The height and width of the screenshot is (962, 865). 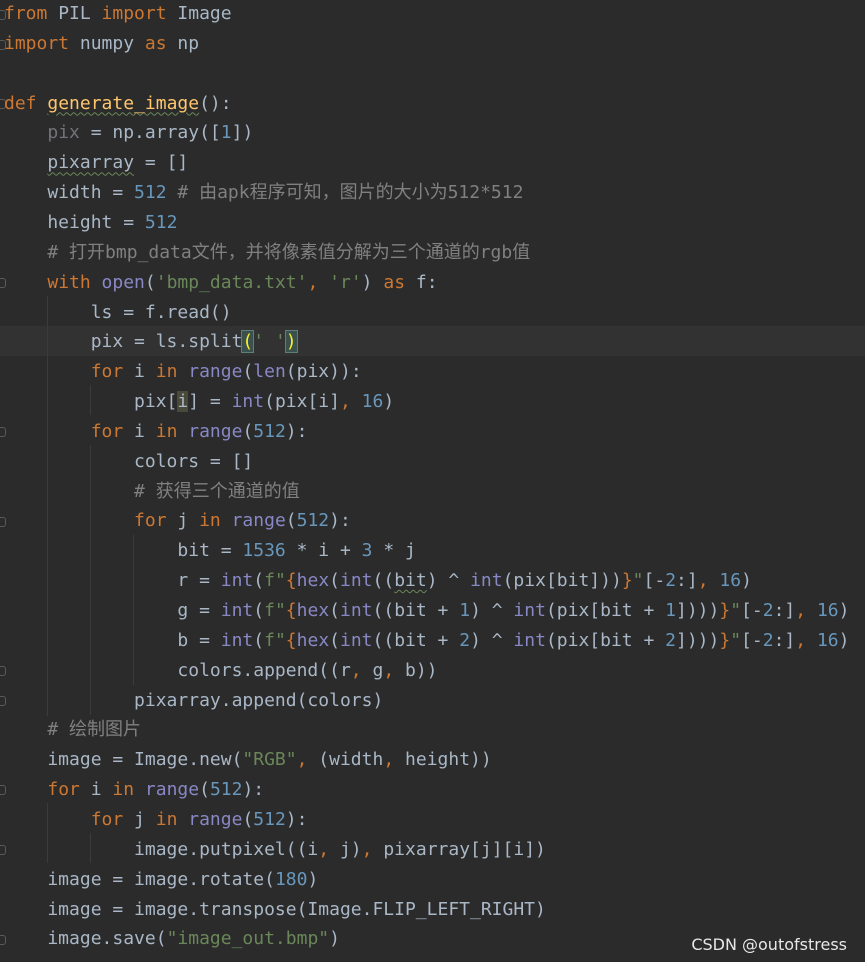 I want to click on code-token: b =, so click(x=112, y=640).